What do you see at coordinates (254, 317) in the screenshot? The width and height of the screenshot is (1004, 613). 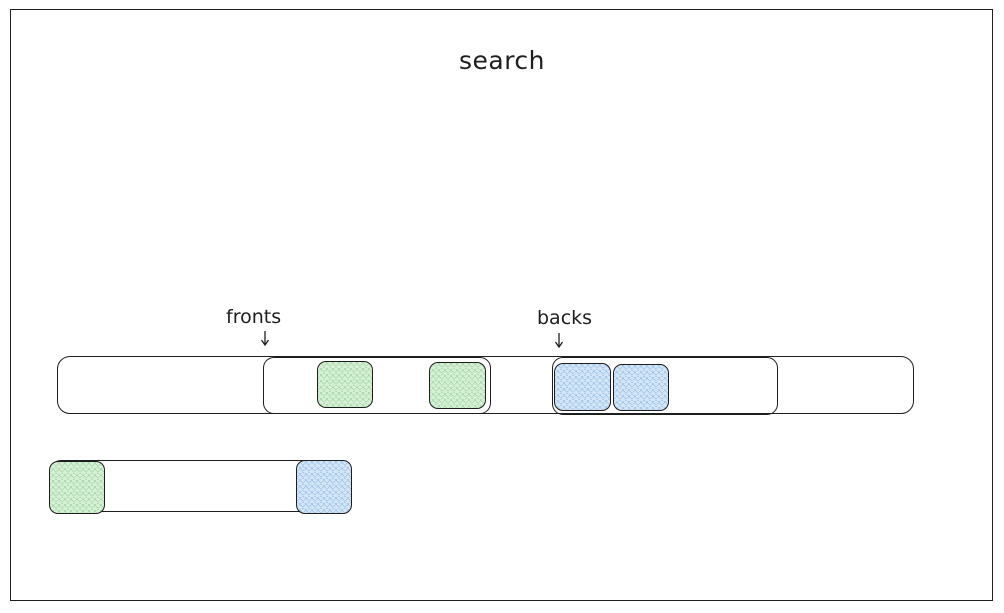 I see `fronts-label: fronts` at bounding box center [254, 317].